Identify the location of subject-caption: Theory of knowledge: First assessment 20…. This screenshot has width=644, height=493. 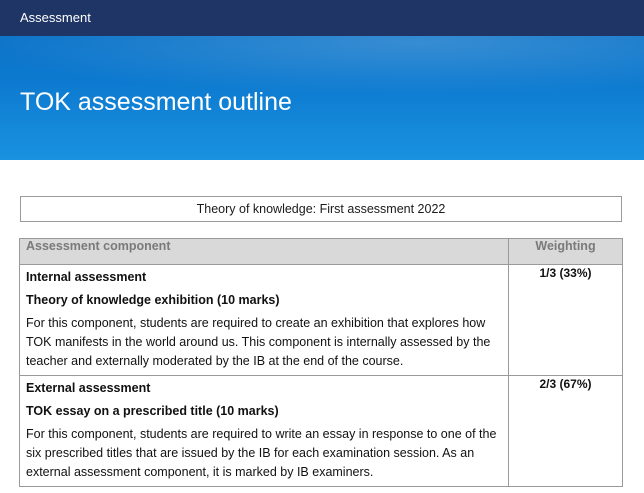
(321, 209).